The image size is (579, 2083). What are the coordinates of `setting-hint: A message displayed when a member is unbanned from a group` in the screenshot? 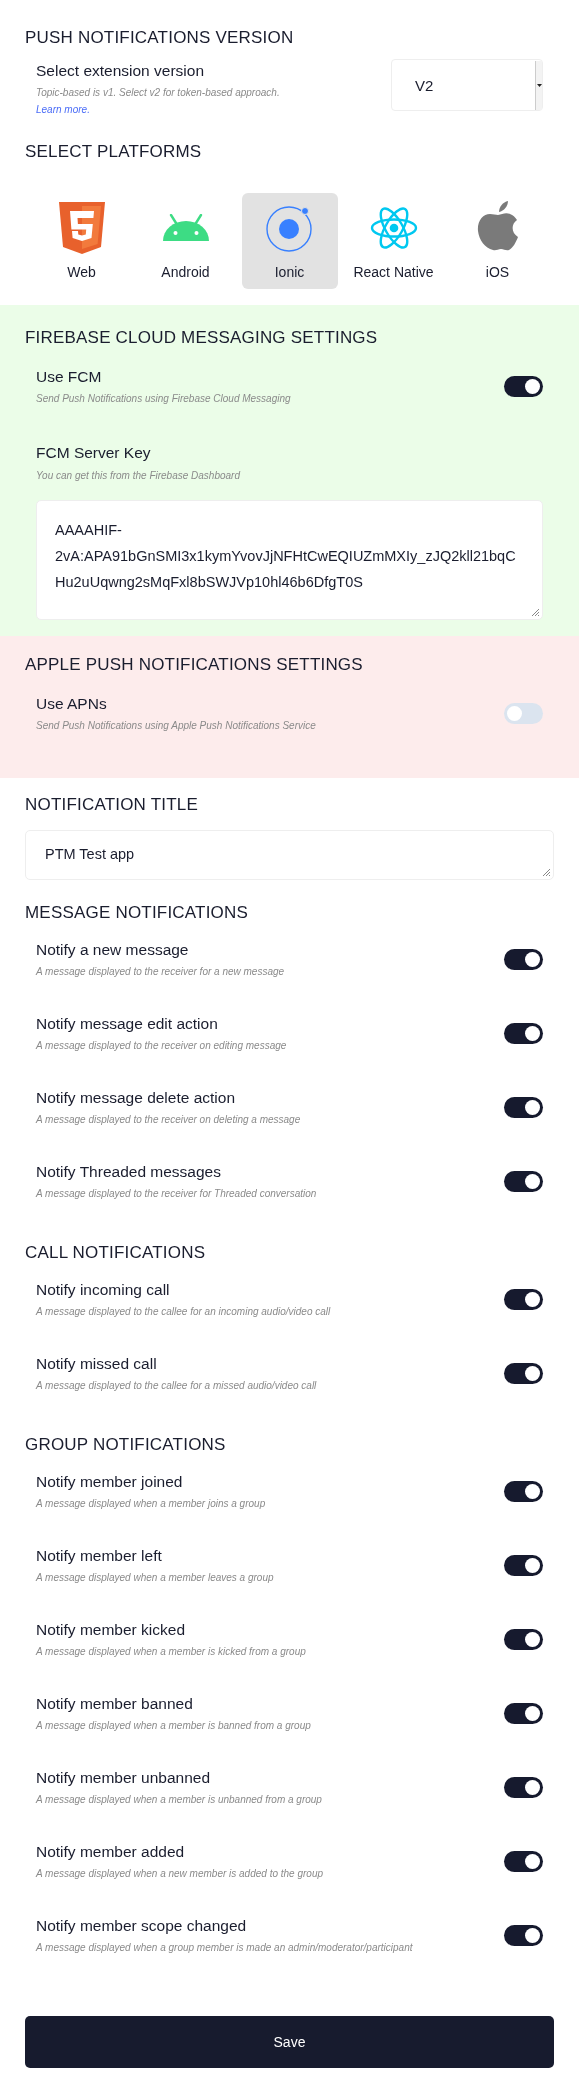 It's located at (179, 1799).